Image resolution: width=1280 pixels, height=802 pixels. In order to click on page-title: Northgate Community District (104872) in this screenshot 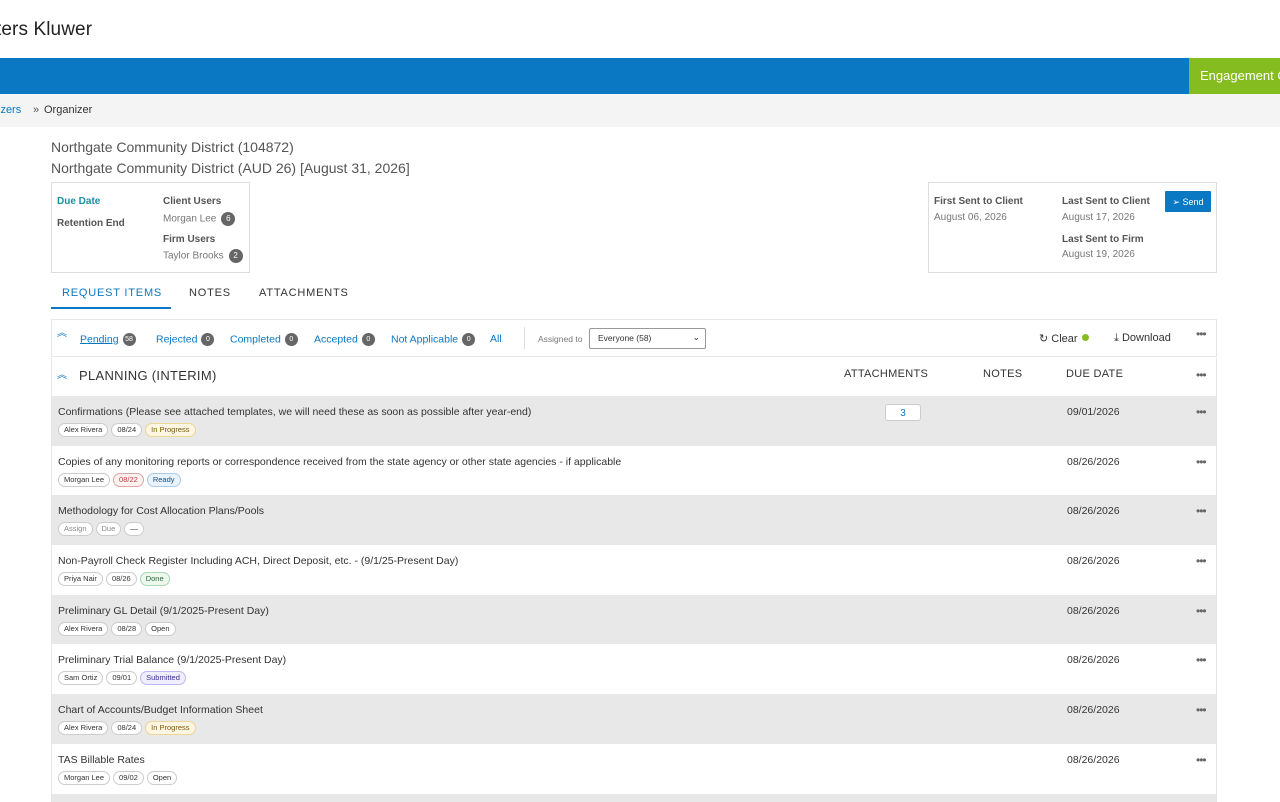, I will do `click(172, 147)`.